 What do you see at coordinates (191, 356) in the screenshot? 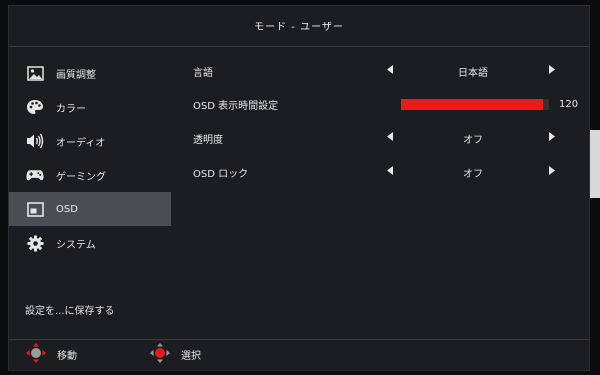
I see `select-label: 選択` at bounding box center [191, 356].